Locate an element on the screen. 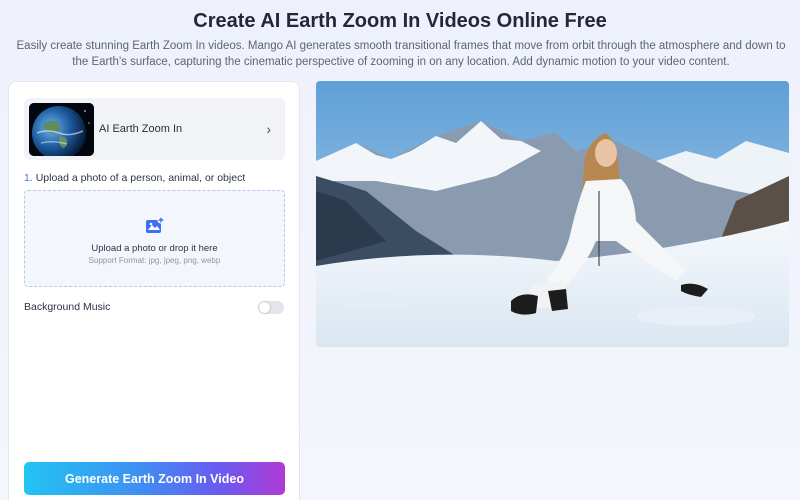  upload-formats: Support Format: jpg, jpeg, png, webp is located at coordinates (154, 260).